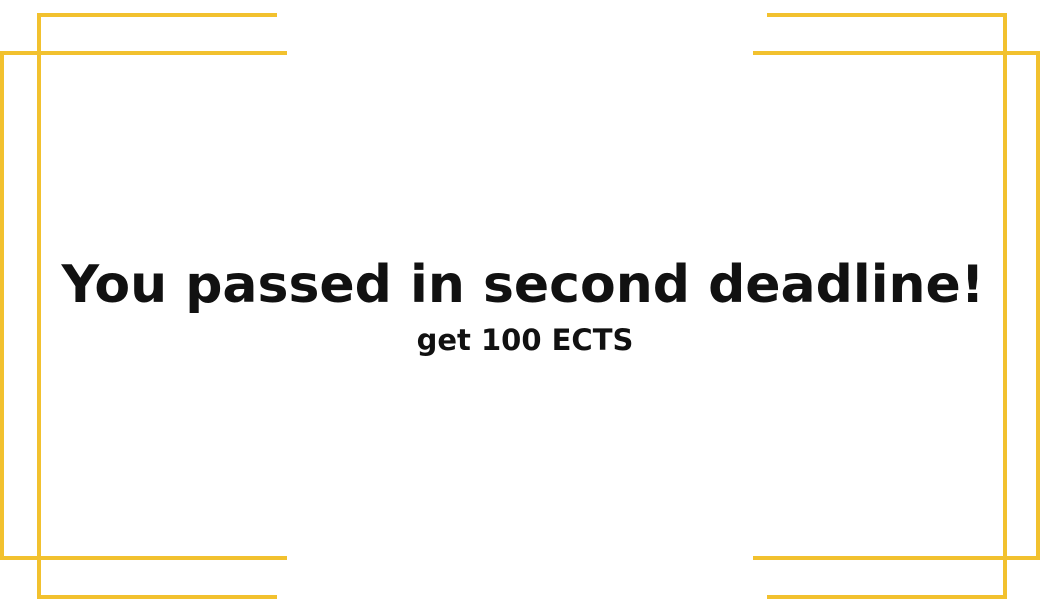  I want to click on frame-top-left-inner-horizontal, so click(157, 15).